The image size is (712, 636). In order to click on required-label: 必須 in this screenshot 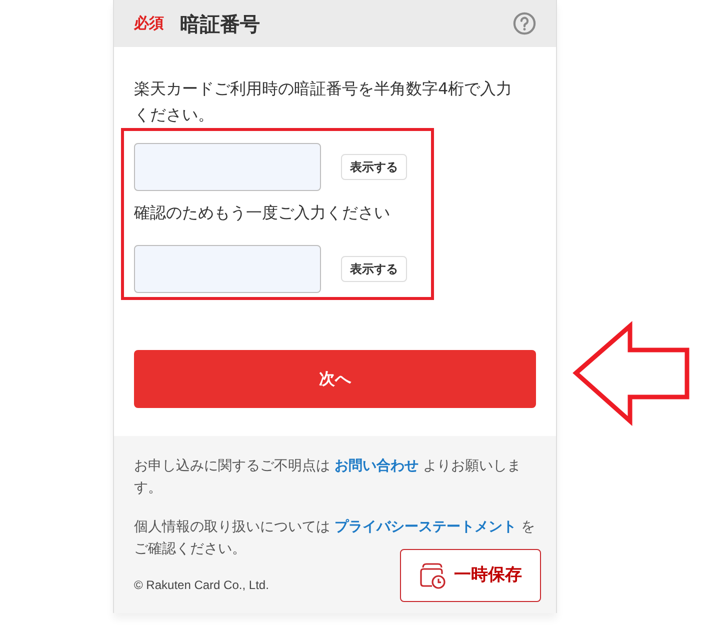, I will do `click(149, 23)`.